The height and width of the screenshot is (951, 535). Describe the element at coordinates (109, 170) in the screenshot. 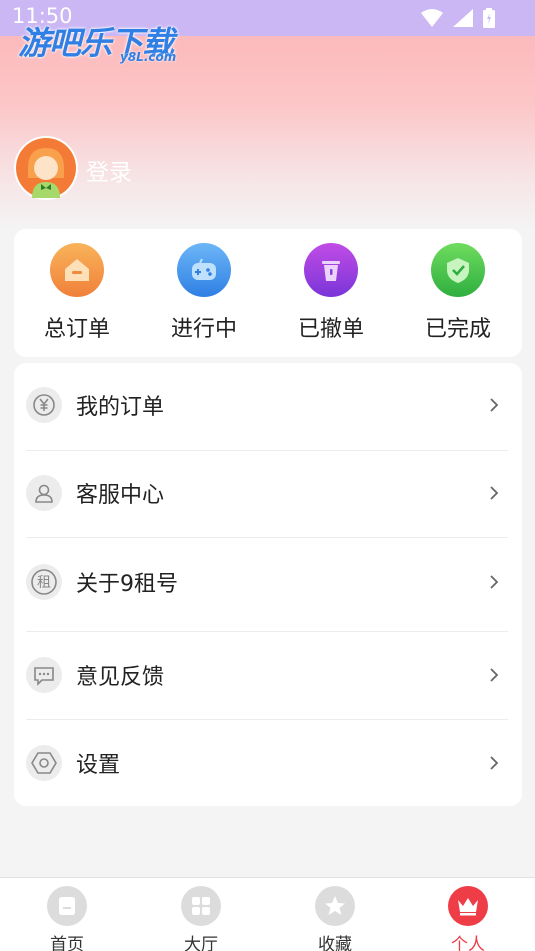

I see `login-link: 登录` at that location.